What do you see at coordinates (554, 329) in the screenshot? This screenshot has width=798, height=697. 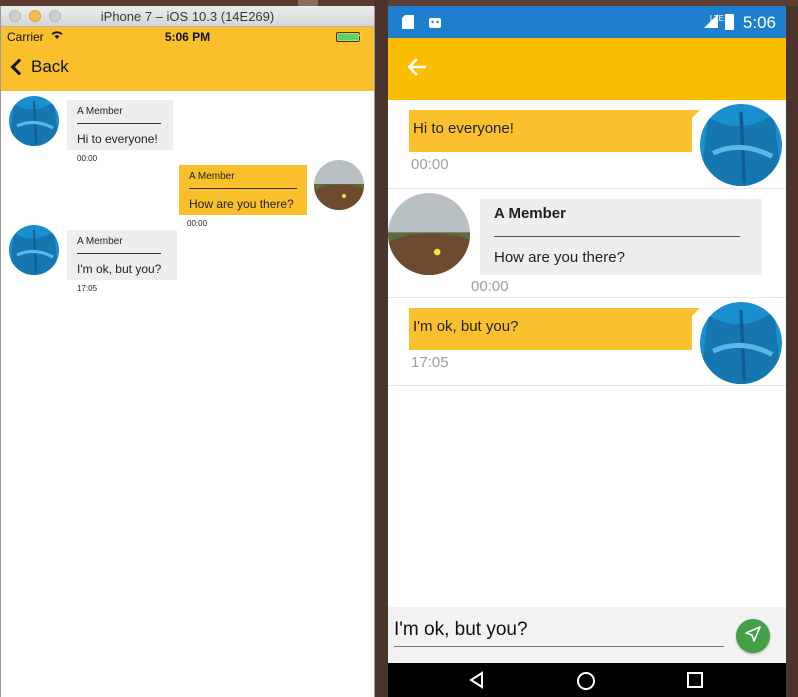 I see `own-message-bubble: I'm ok, but you?` at bounding box center [554, 329].